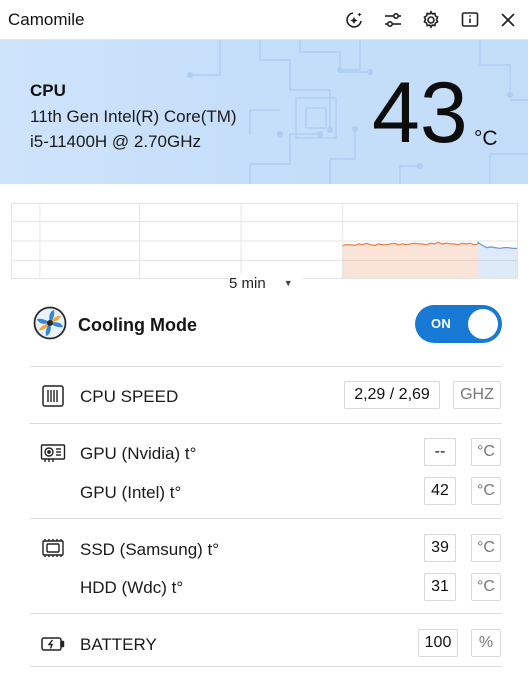 The image size is (528, 680). What do you see at coordinates (440, 452) in the screenshot?
I see `gpu-nvidia-value: --` at bounding box center [440, 452].